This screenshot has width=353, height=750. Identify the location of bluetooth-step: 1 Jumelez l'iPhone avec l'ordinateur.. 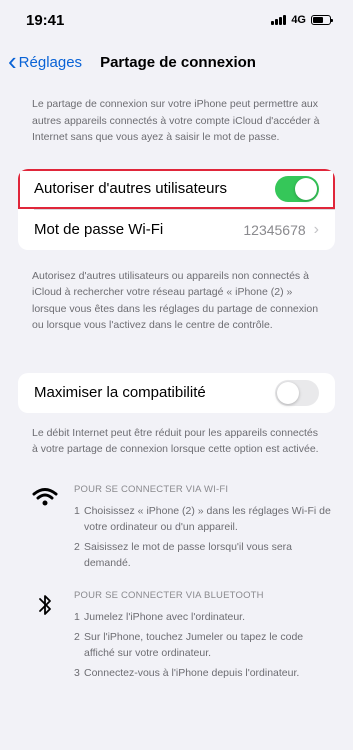
(160, 616).